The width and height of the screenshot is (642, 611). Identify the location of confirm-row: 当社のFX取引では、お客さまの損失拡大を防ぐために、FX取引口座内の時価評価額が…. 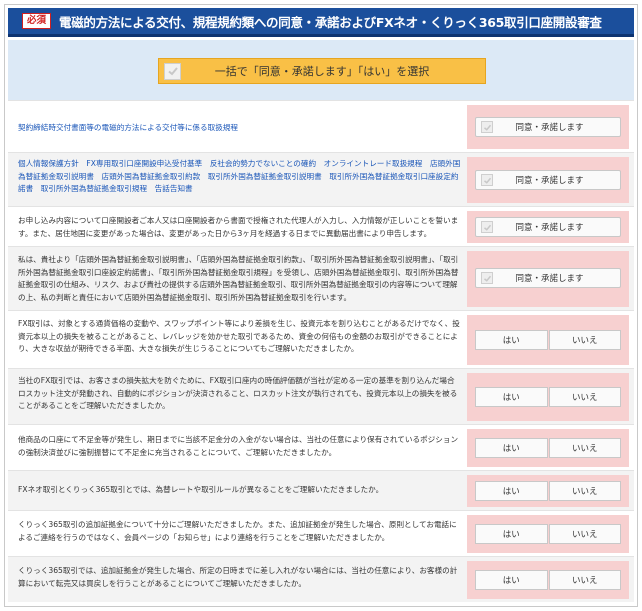
(321, 396).